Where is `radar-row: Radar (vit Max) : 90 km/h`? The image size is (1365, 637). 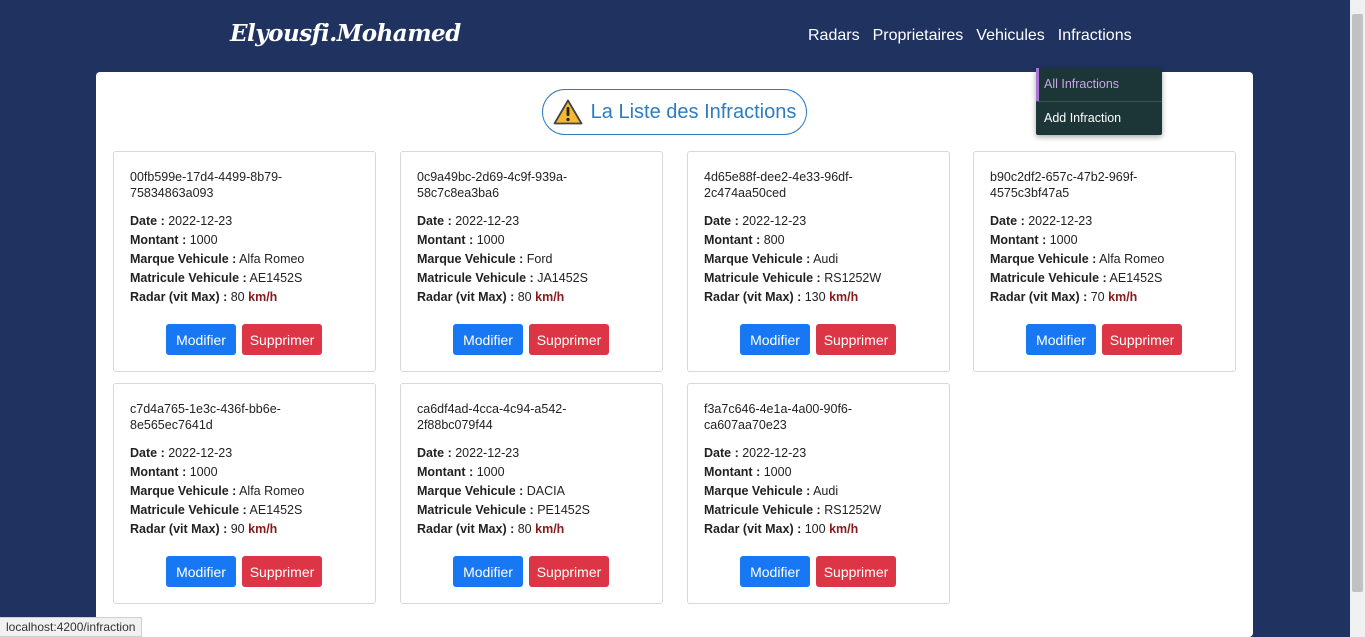
radar-row: Radar (vit Max) : 90 km/h is located at coordinates (217, 529).